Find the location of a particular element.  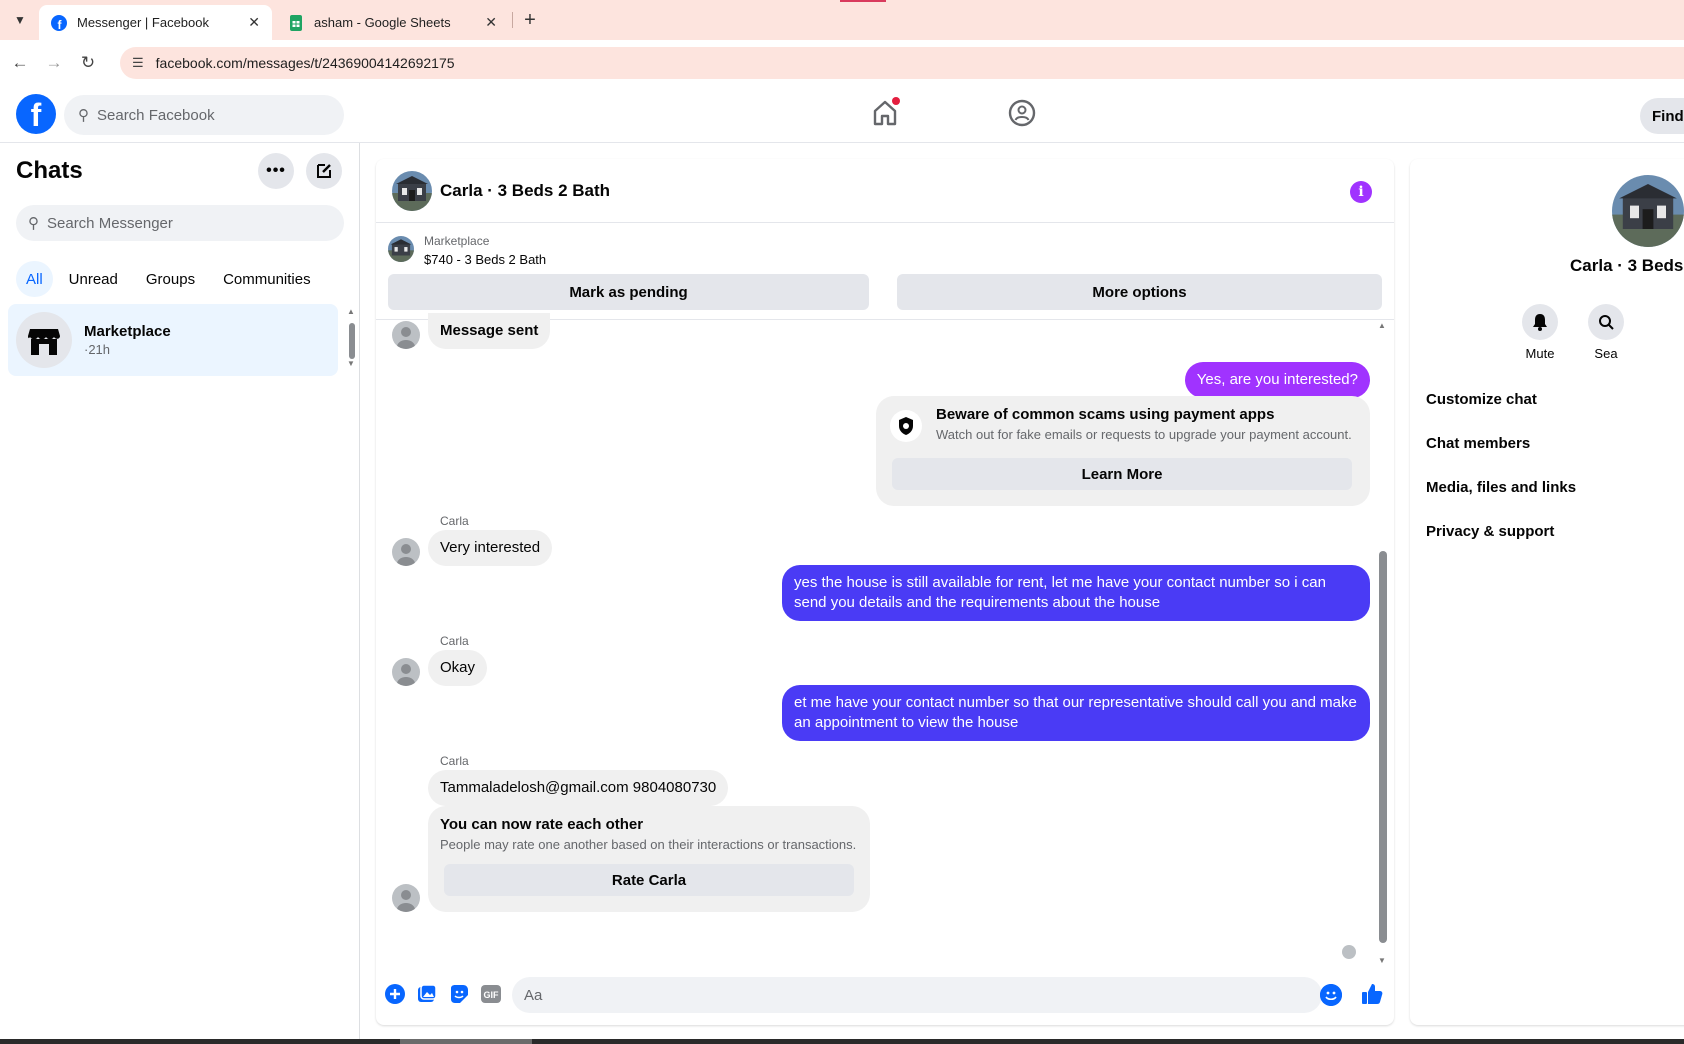

message-bubble: Very interested is located at coordinates (490, 548).